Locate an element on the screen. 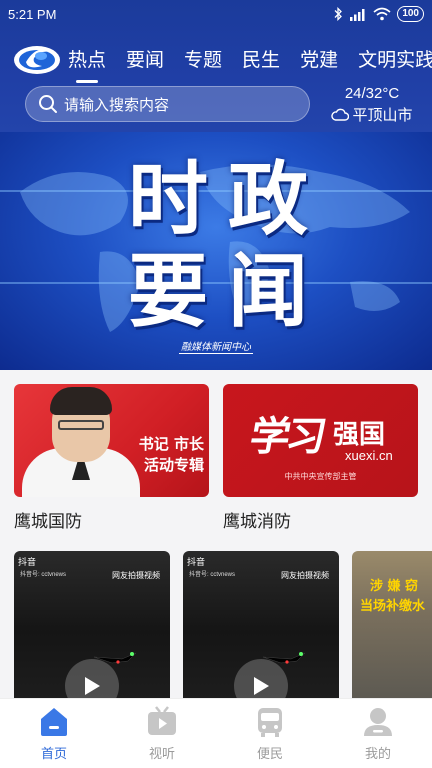 This screenshot has height=768, width=432. video-overlay-text: 涉 嫌 窃 is located at coordinates (394, 586).